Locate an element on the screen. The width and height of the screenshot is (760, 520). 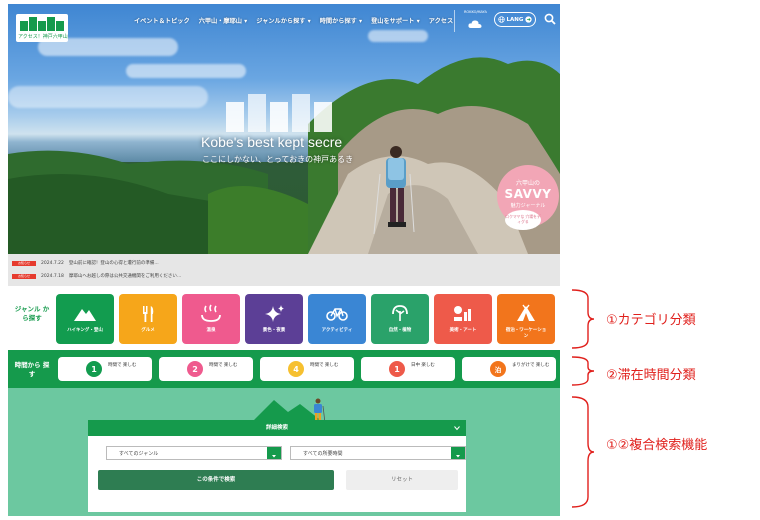
nav-item-events: イベント＆トピック is located at coordinates (162, 20).